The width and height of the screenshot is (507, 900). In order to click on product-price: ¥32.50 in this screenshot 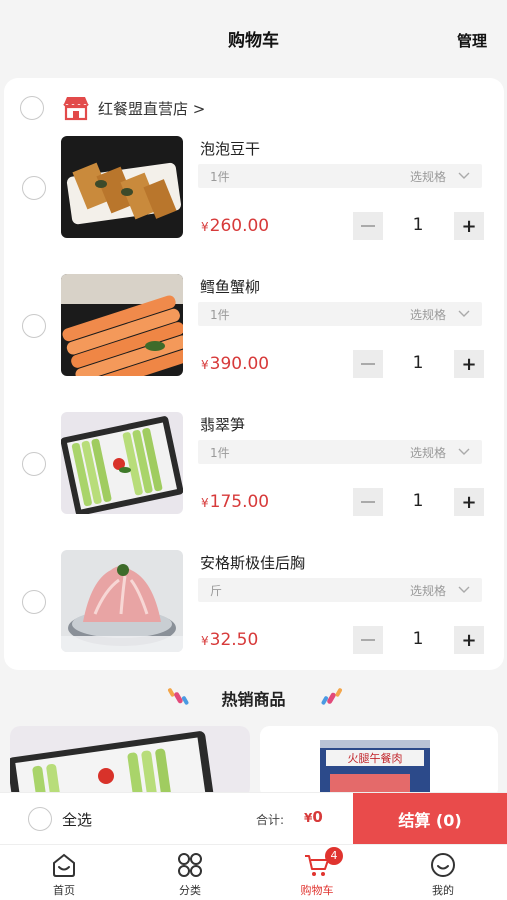, I will do `click(230, 640)`.